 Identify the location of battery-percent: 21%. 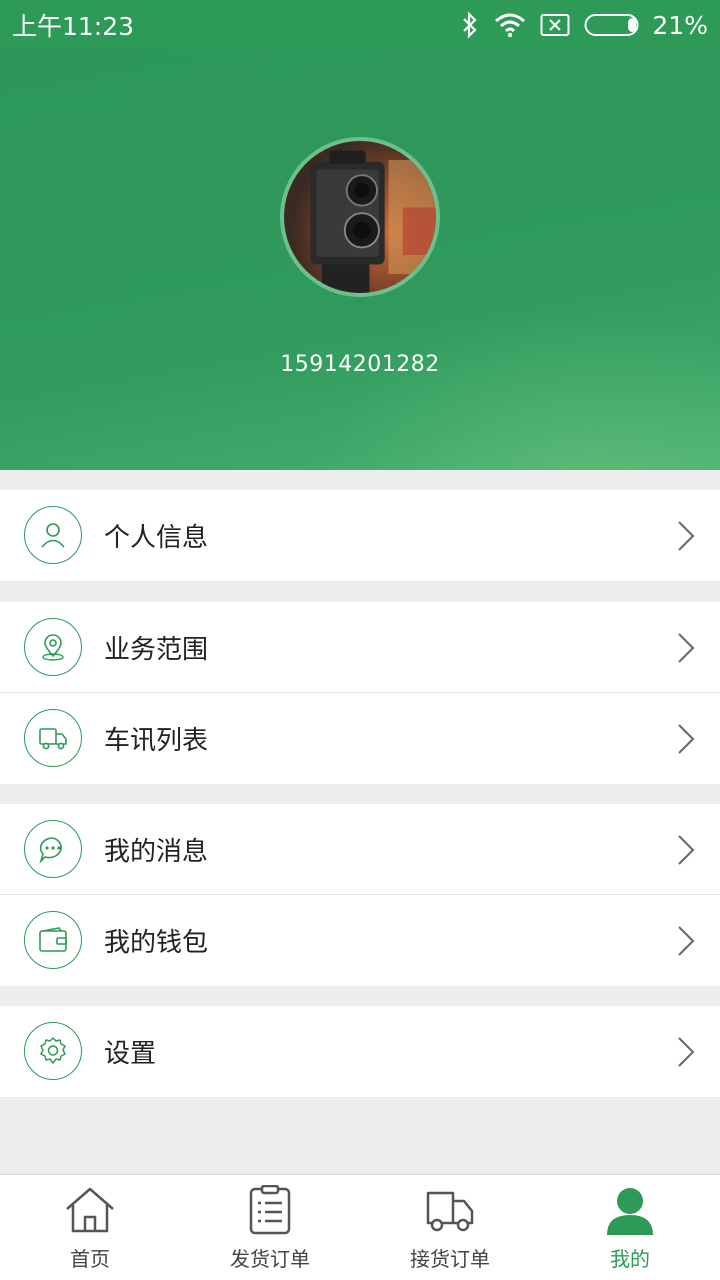
(680, 25).